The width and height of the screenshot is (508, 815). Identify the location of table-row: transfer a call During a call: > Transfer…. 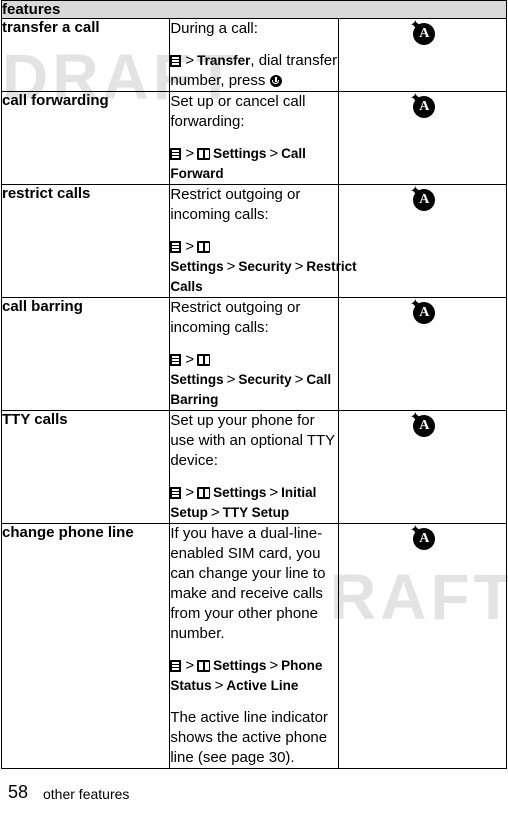
(254, 55).